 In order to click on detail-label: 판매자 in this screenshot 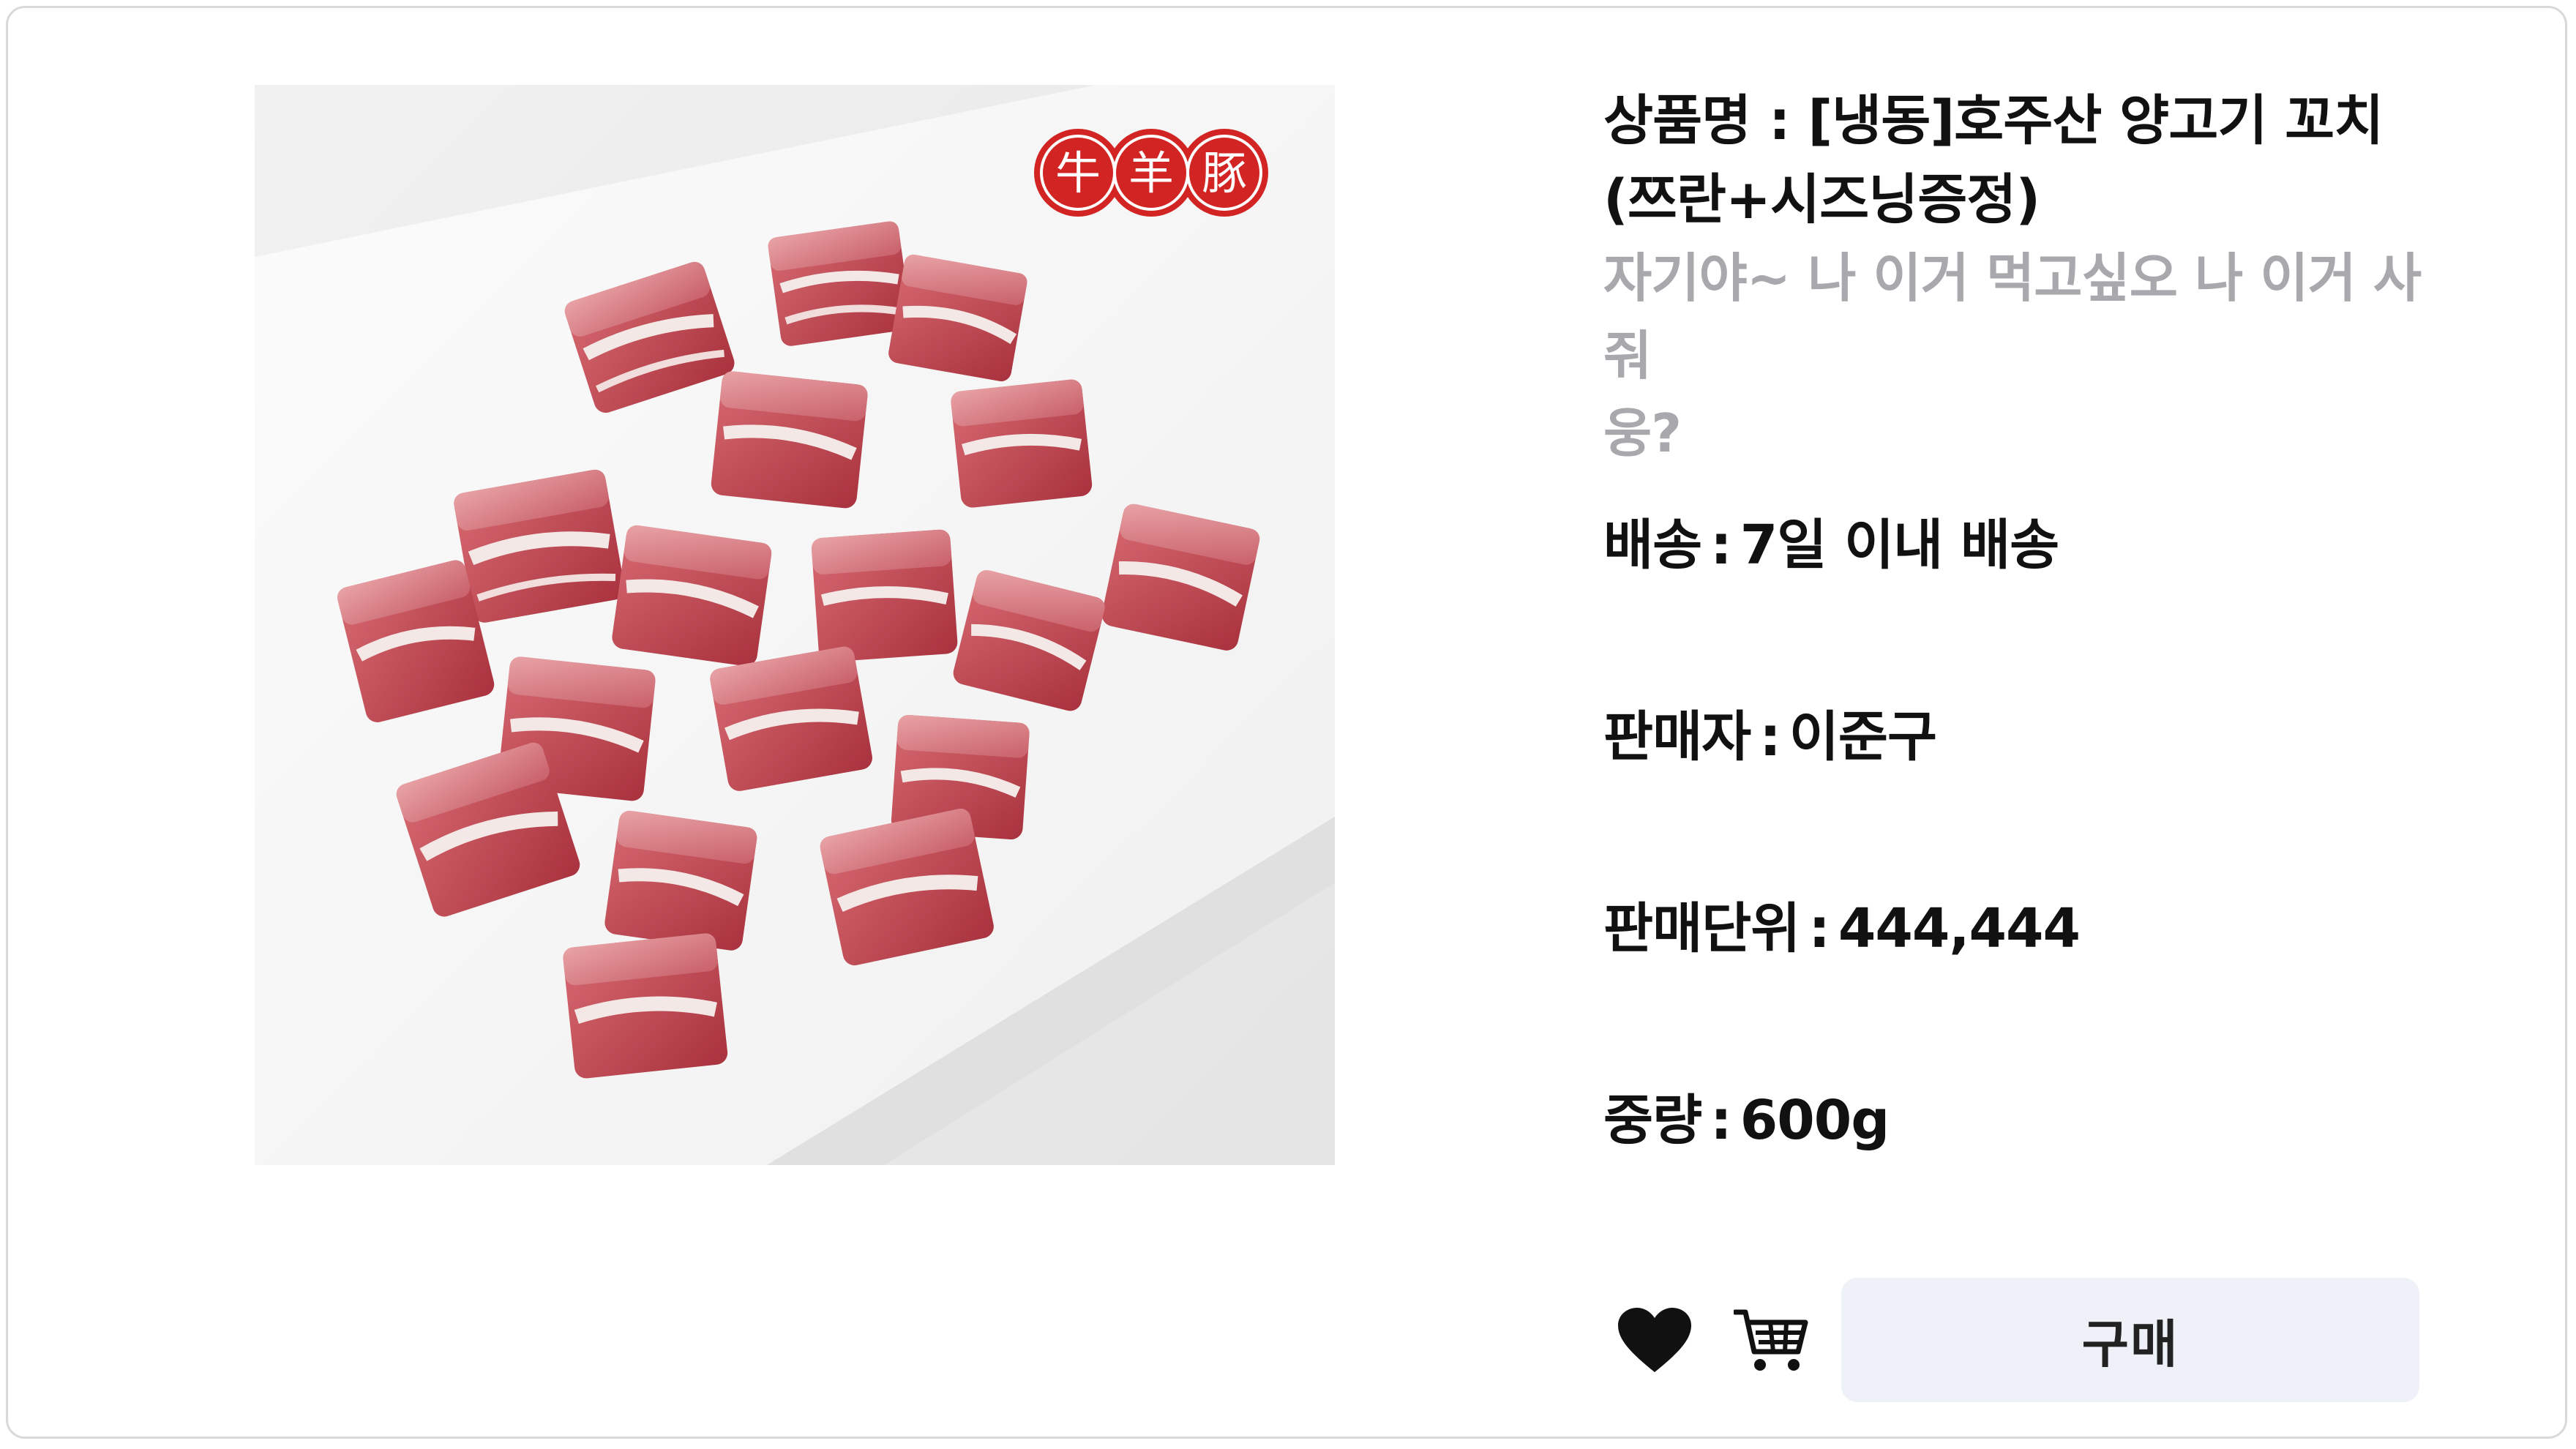, I will do `click(1677, 736)`.